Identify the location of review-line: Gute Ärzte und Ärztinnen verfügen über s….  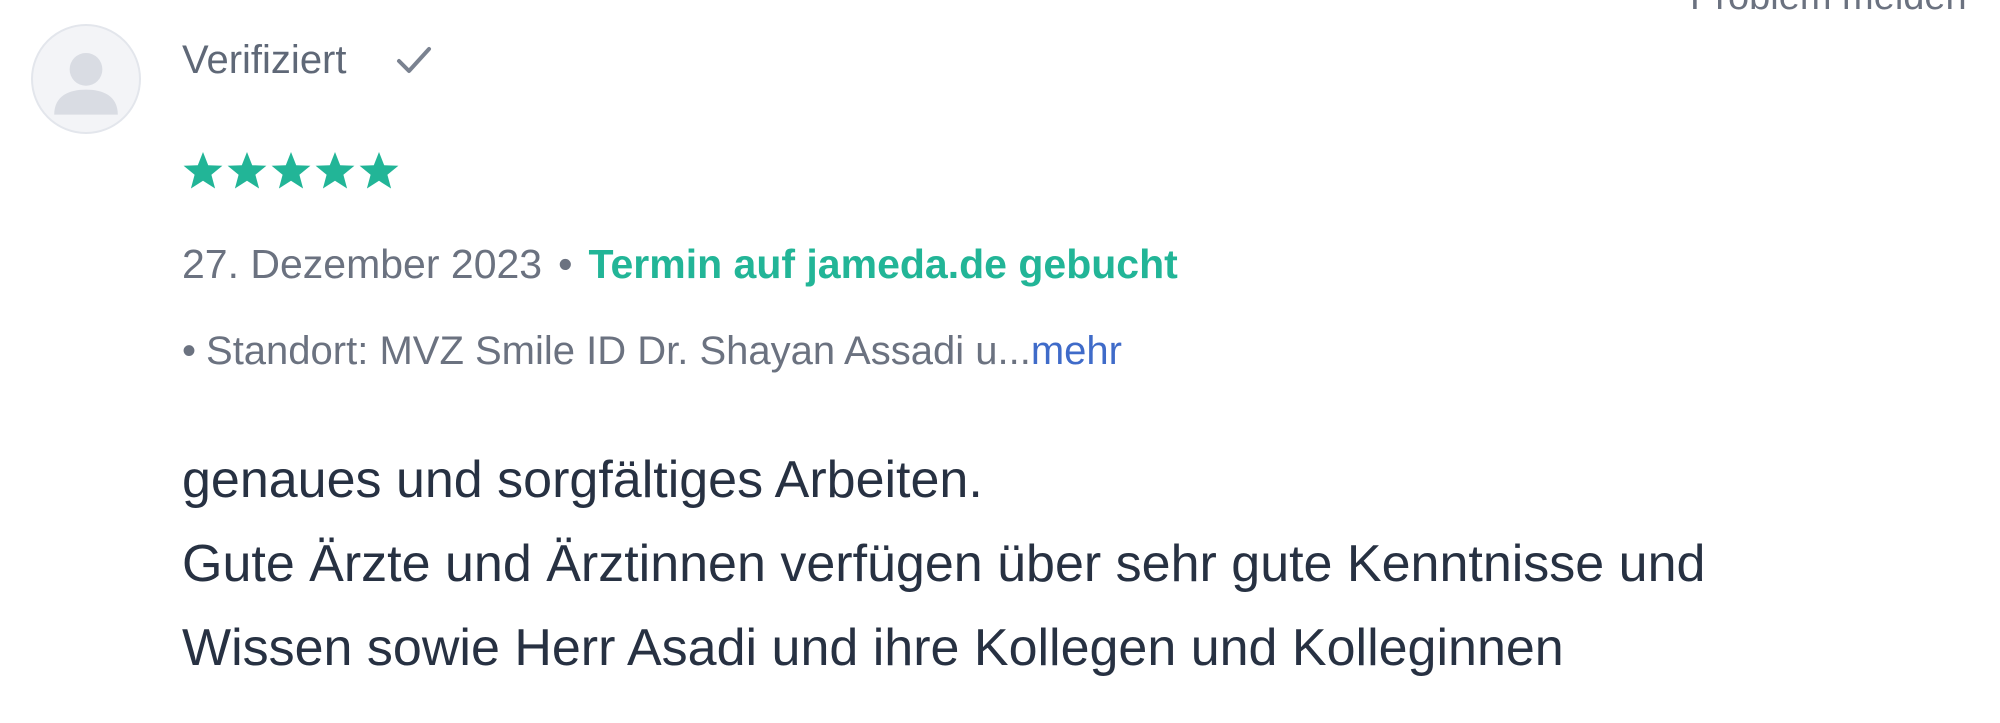
(944, 564).